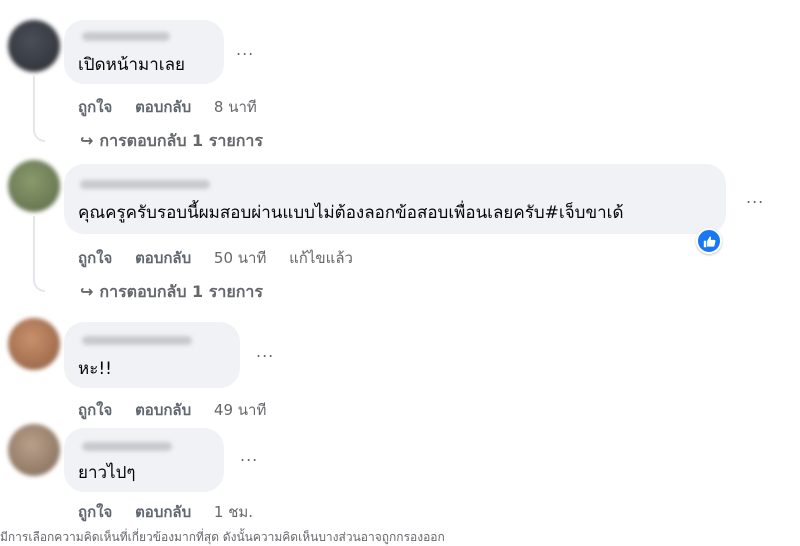 This screenshot has width=800, height=546. Describe the element at coordinates (240, 258) in the screenshot. I see `comment-timestamp: 50 นาที` at that location.